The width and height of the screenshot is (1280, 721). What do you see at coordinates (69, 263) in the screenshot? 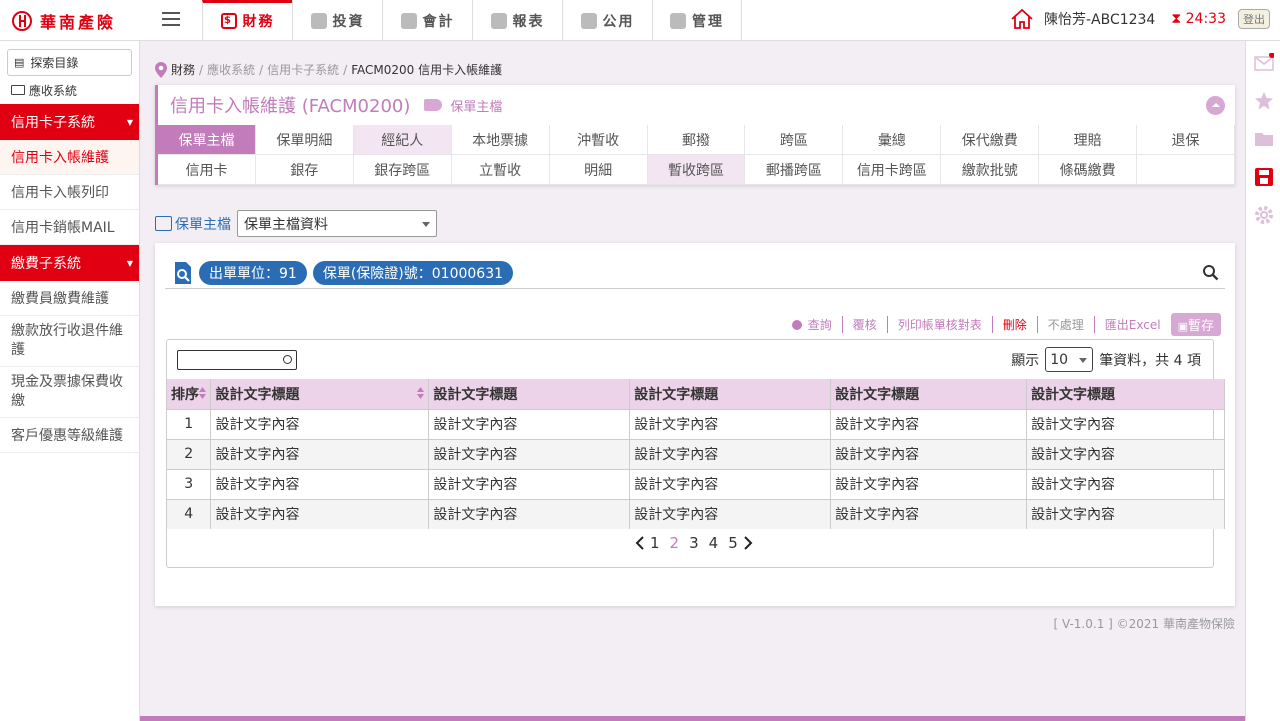
I see `sidebar-section-payment: 繳費子系統 ▼` at bounding box center [69, 263].